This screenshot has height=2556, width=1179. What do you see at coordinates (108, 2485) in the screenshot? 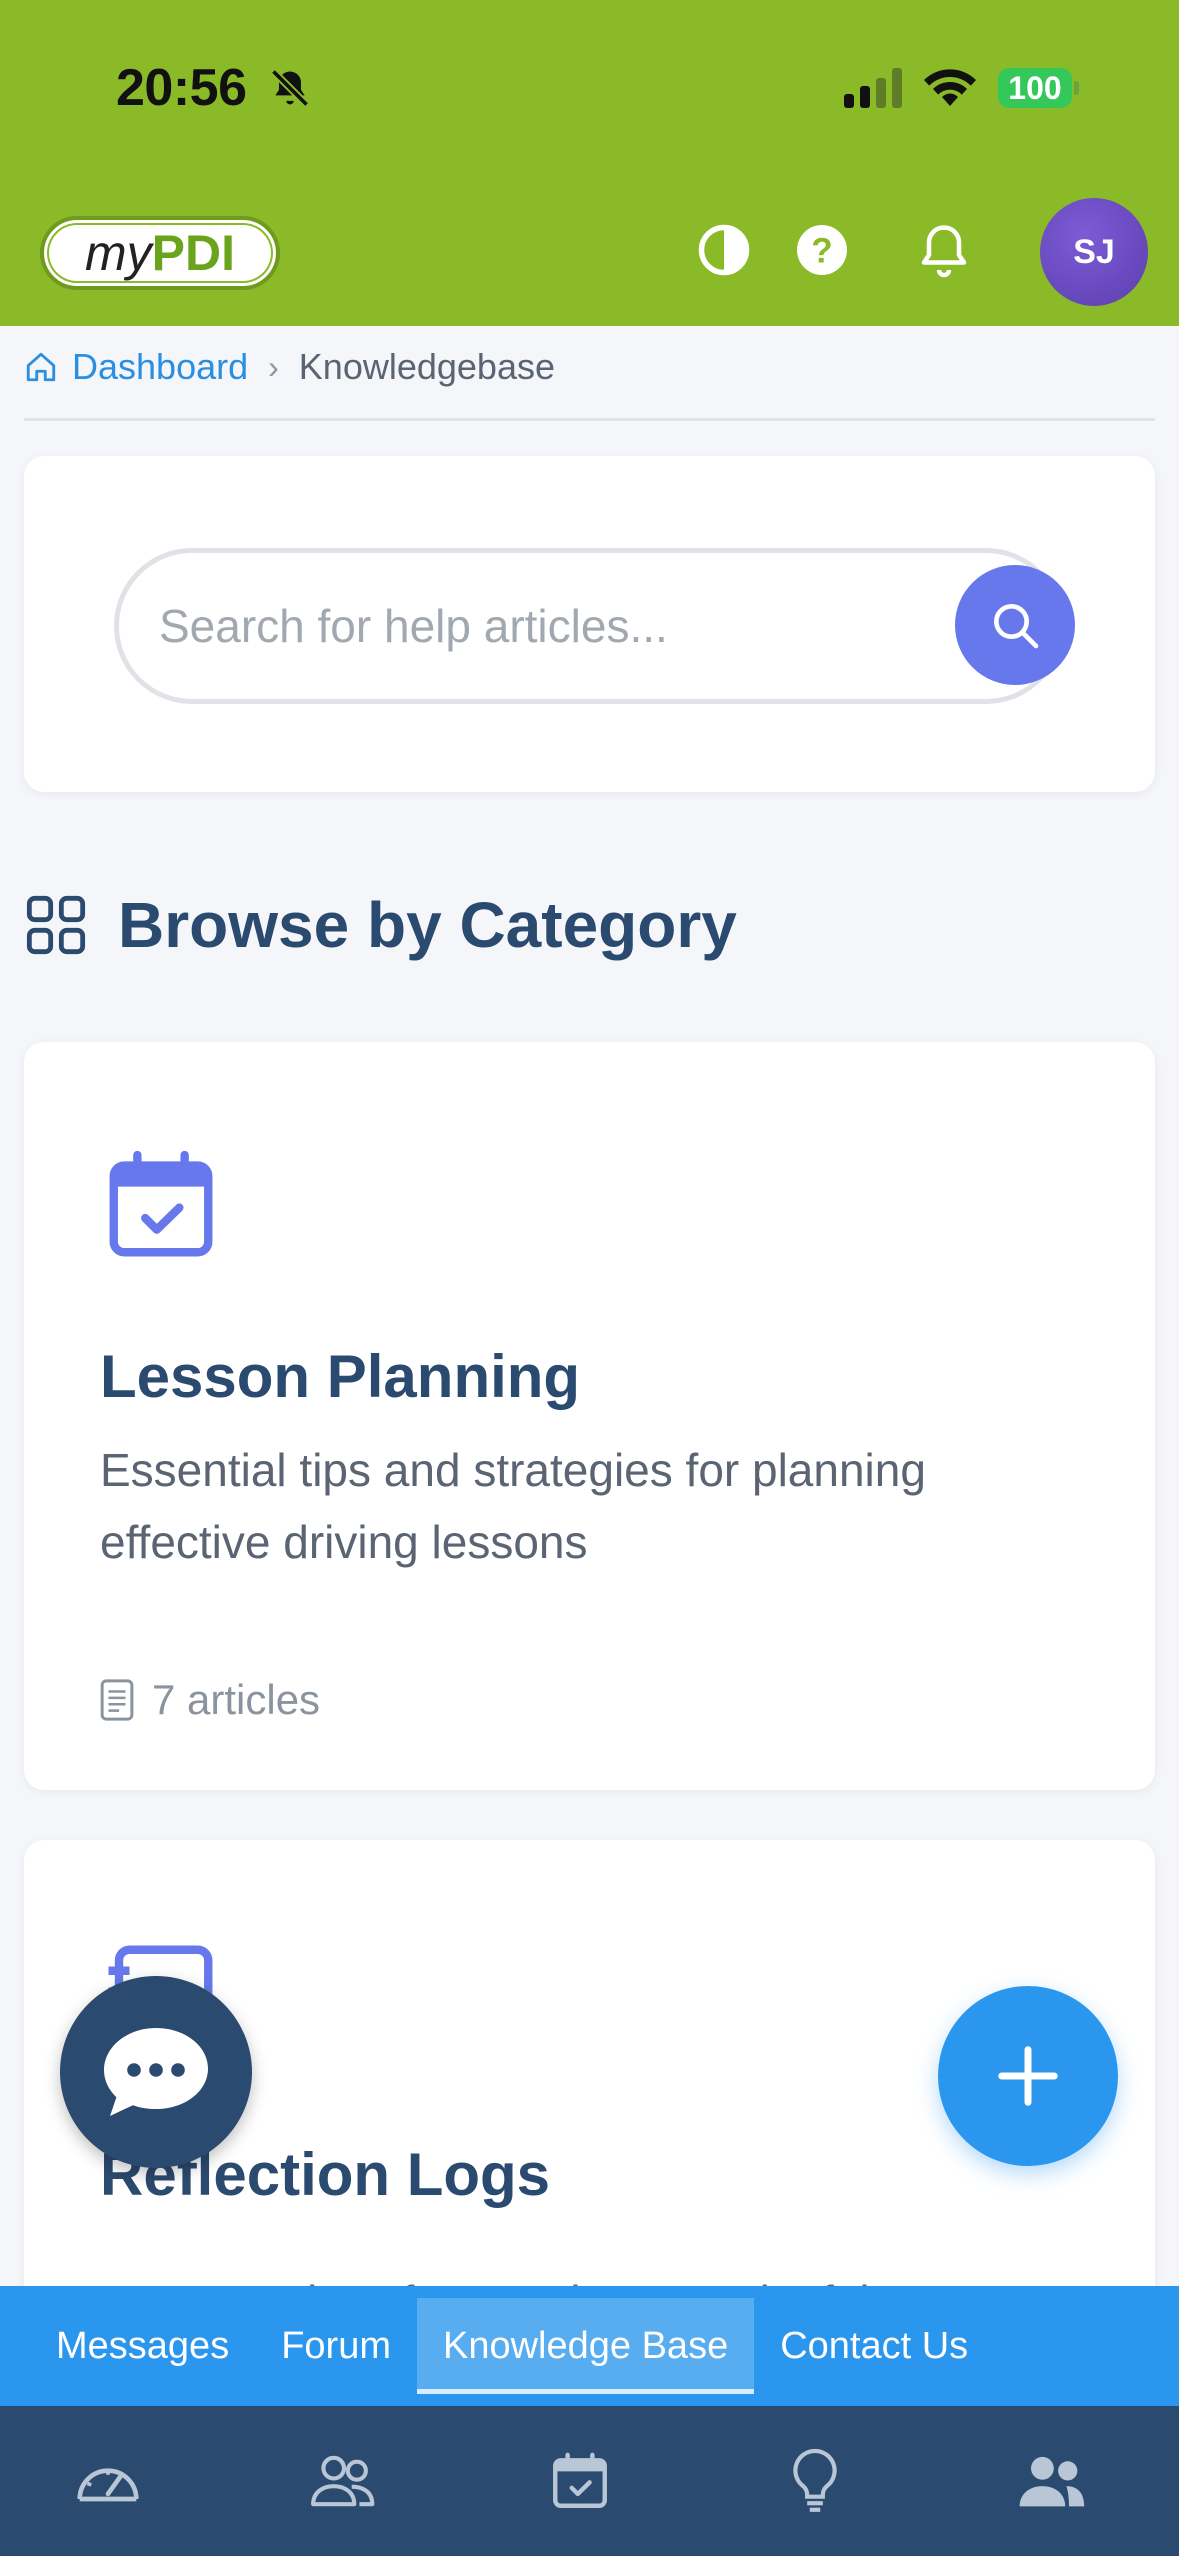
I see `speedometer-icon` at bounding box center [108, 2485].